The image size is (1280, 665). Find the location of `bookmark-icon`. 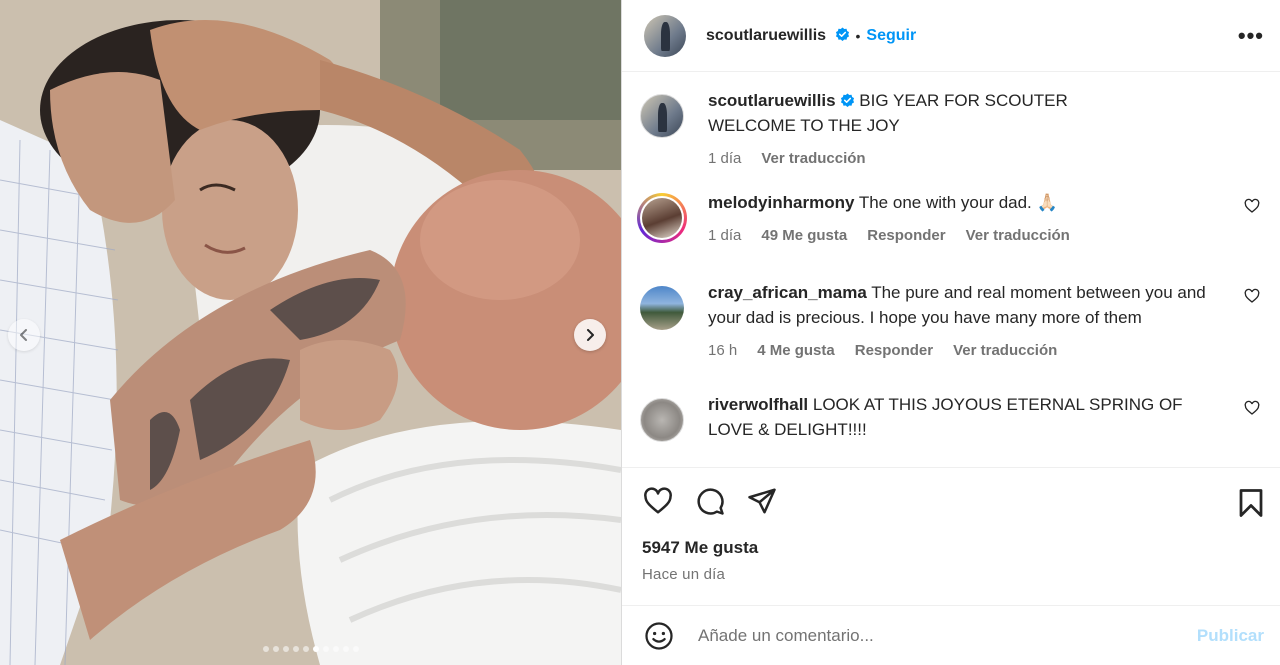

bookmark-icon is located at coordinates (1251, 503).